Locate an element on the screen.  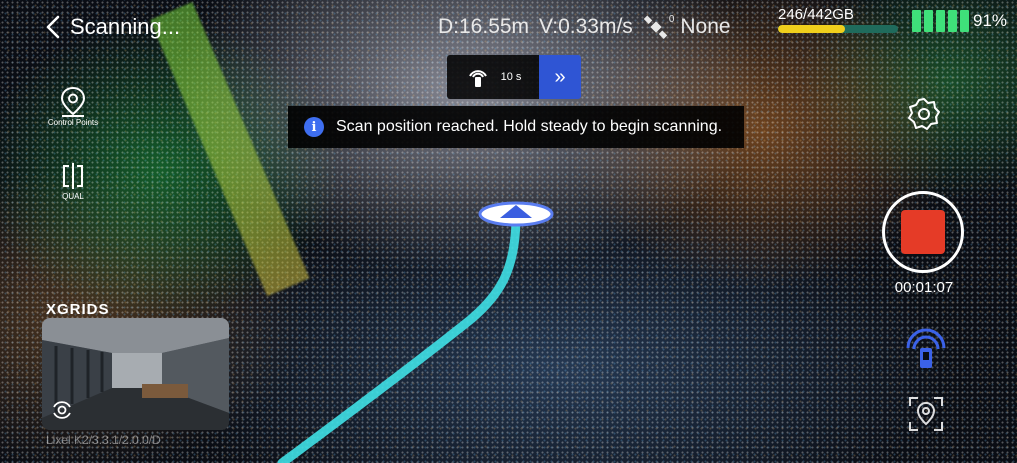
recording-elapsed-time: 00:01:07 is located at coordinates (924, 287).